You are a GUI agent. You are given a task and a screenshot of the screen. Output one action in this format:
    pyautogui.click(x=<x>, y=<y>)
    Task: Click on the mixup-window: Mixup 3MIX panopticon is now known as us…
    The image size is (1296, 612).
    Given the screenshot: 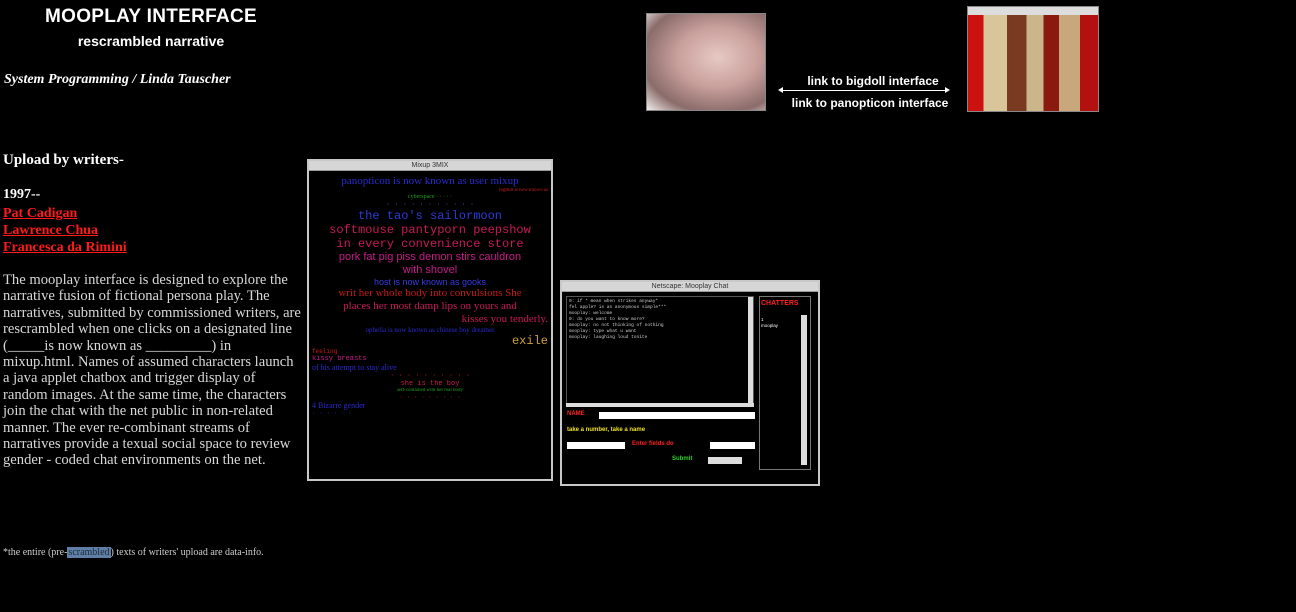 What is the action you would take?
    pyautogui.click(x=430, y=320)
    